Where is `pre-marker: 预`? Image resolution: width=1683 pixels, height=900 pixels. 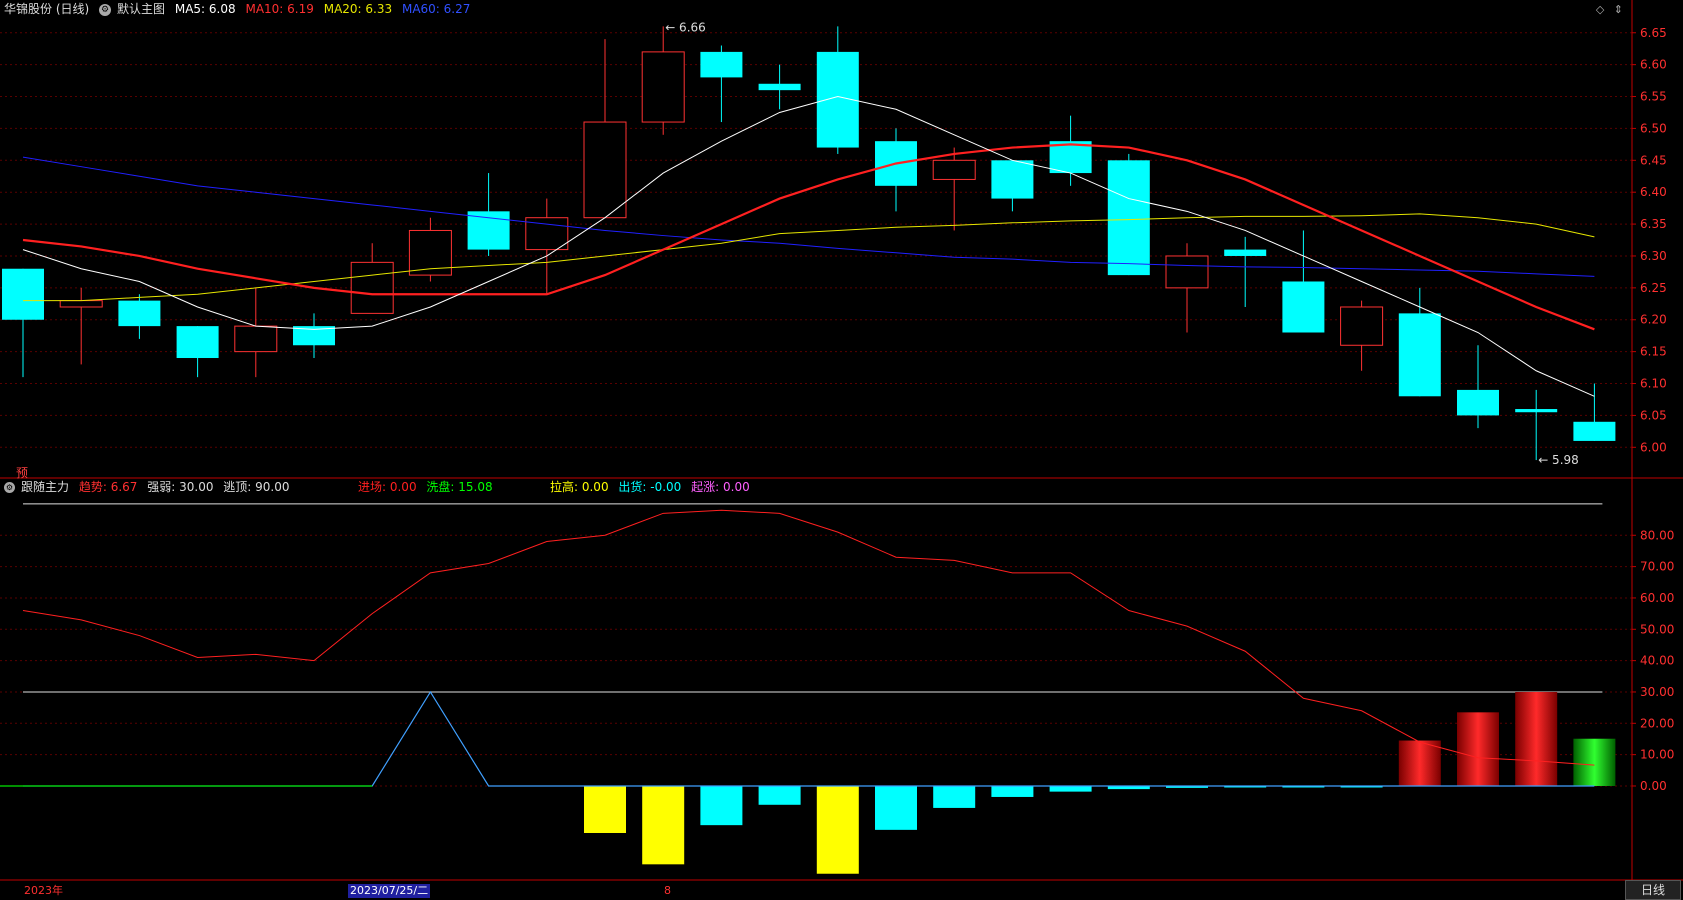
pre-marker: 预 is located at coordinates (22, 473).